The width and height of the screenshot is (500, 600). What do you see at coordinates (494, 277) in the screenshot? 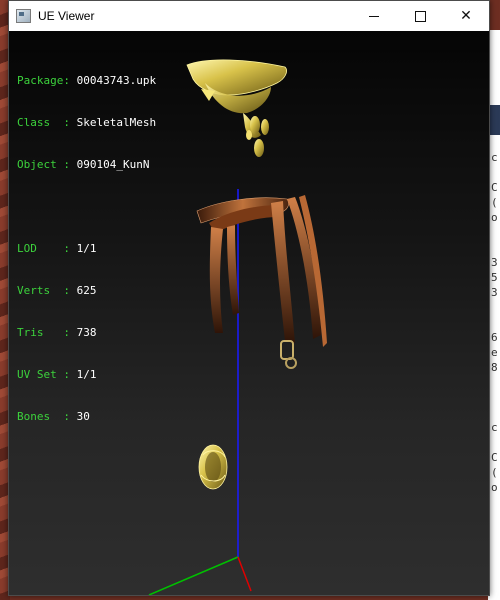
I see `background-text-char: 5` at bounding box center [494, 277].